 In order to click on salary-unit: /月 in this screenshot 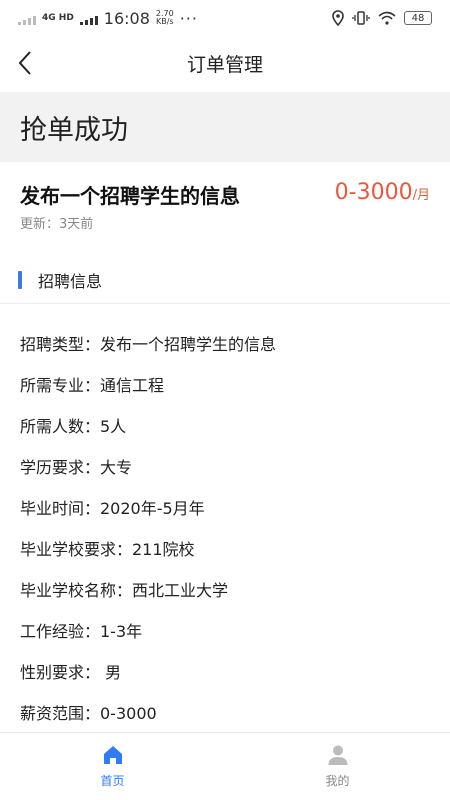, I will do `click(421, 195)`.